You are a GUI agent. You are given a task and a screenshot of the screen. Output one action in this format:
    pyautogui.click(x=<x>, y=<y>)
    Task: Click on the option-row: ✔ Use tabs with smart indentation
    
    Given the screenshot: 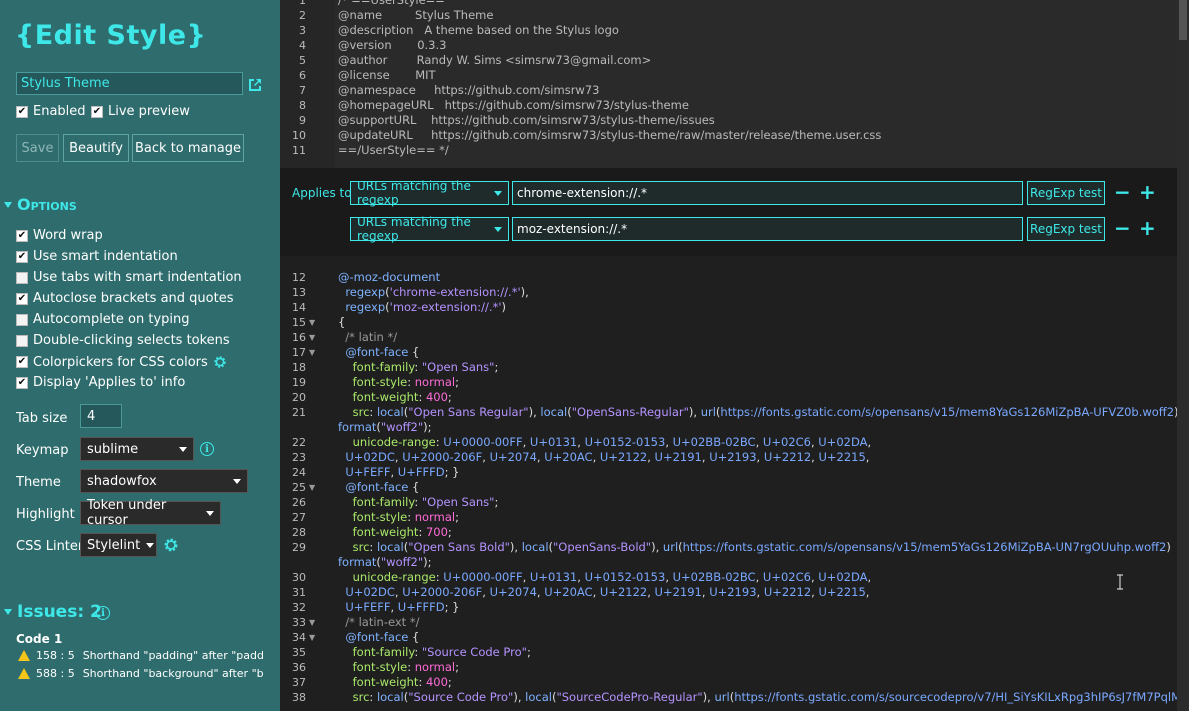 What is the action you would take?
    pyautogui.click(x=129, y=277)
    